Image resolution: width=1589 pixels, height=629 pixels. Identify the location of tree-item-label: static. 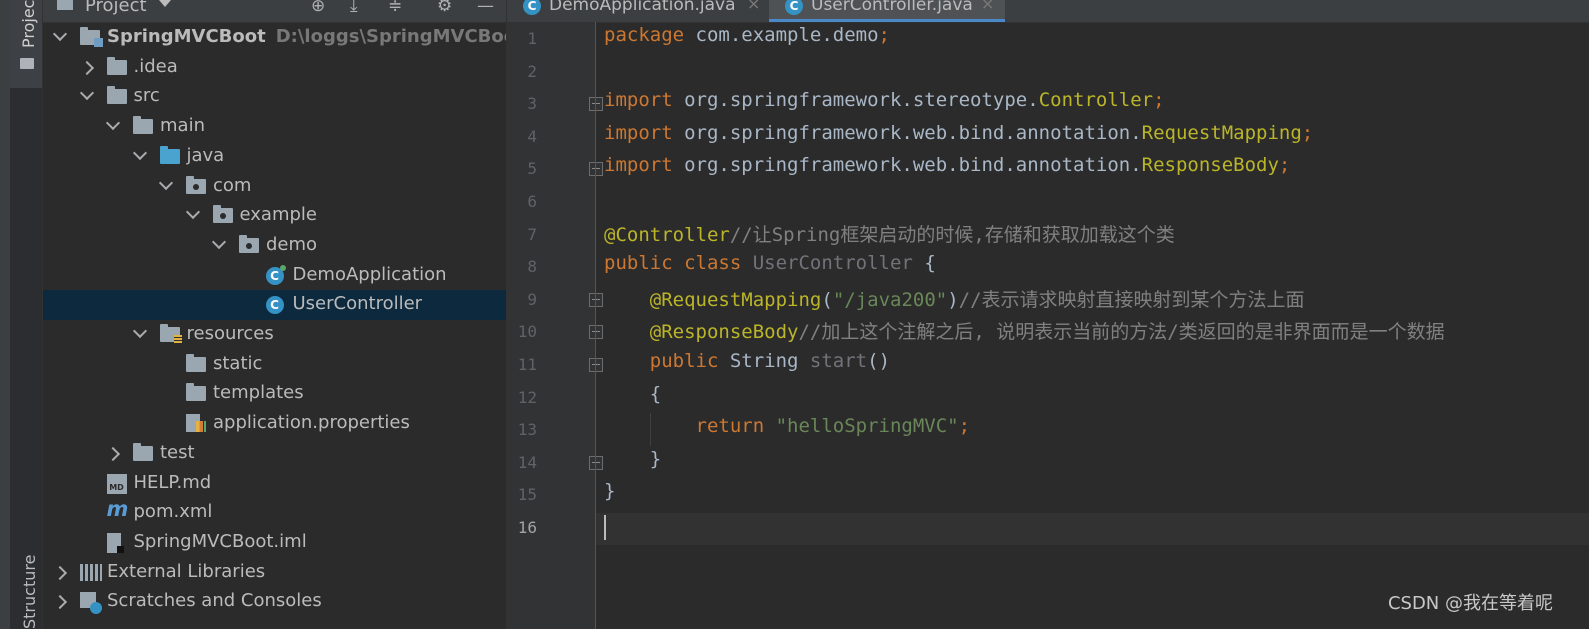
(238, 363).